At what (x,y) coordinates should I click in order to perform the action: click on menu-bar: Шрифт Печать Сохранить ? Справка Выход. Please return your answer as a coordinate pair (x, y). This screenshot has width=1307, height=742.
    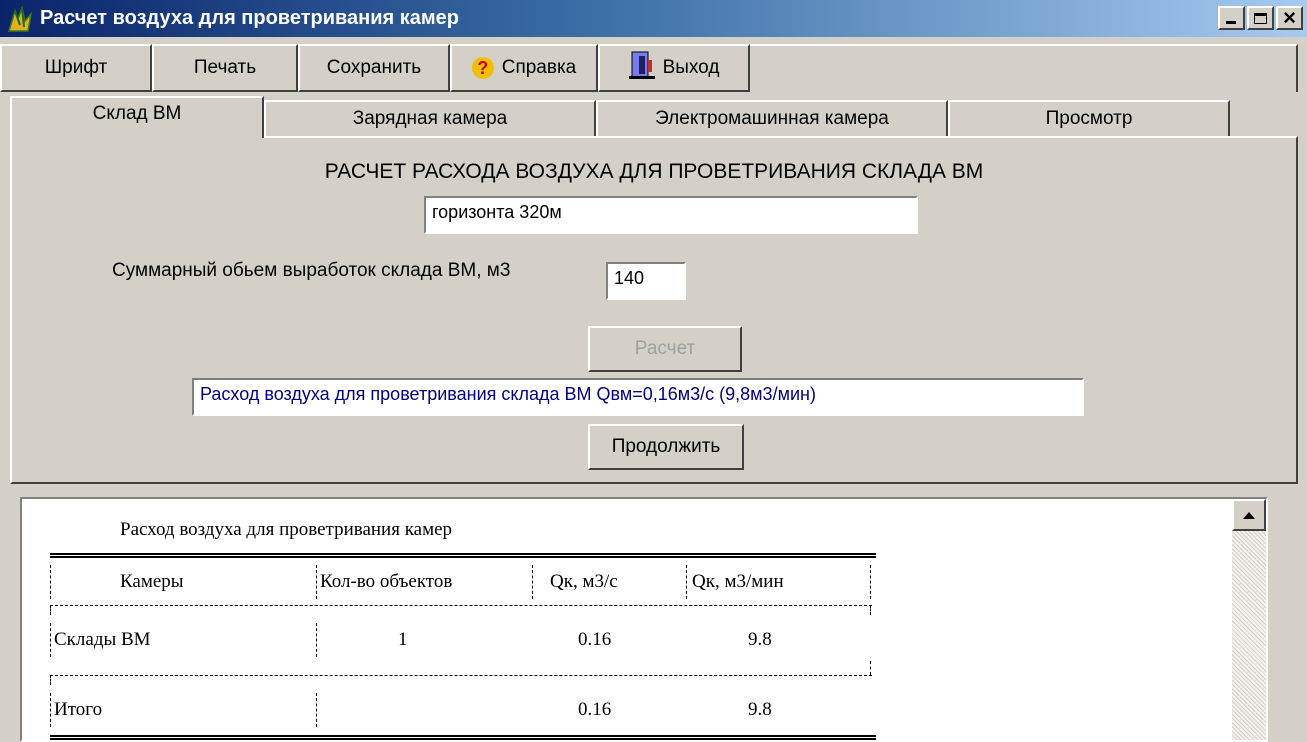
    Looking at the image, I should click on (649, 68).